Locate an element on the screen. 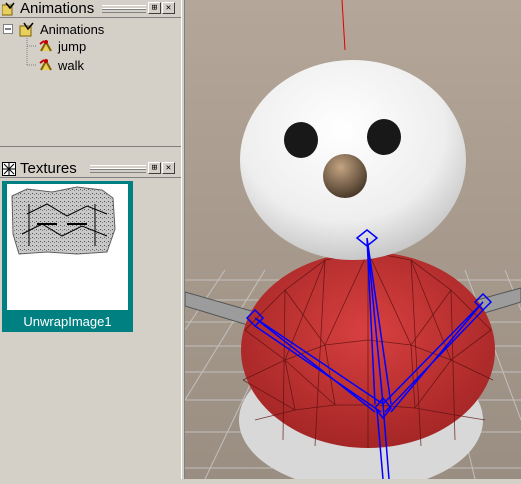 This screenshot has width=521, height=484. texture-preview-image is located at coordinates (67, 247).